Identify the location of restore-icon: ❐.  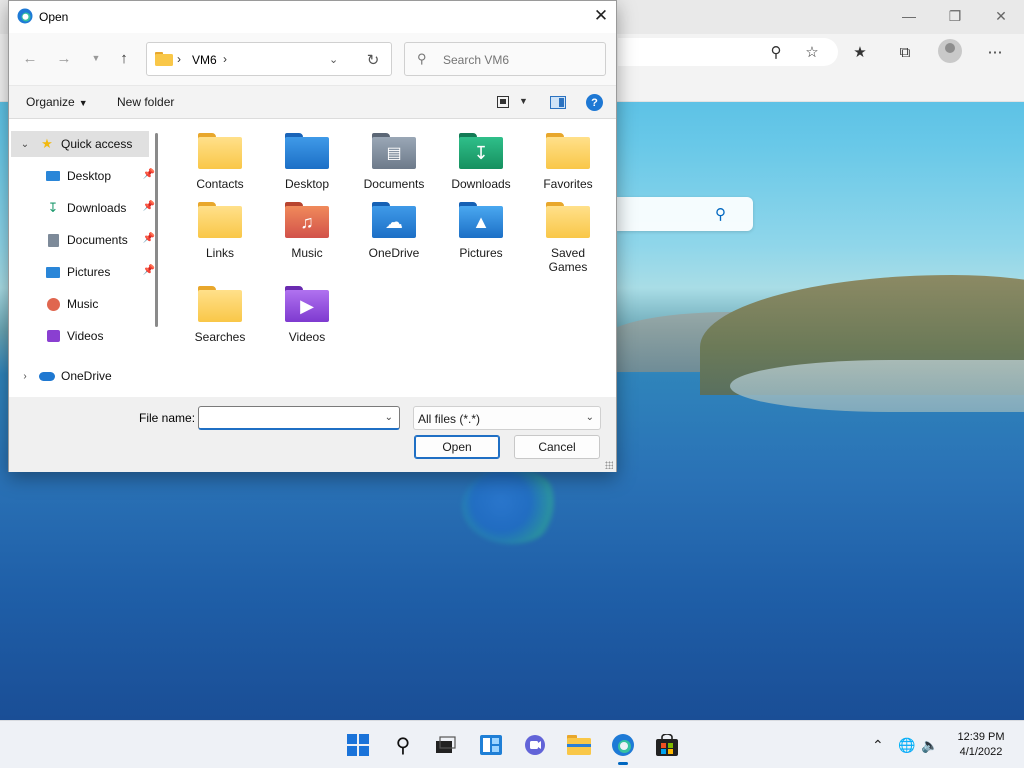
(955, 16).